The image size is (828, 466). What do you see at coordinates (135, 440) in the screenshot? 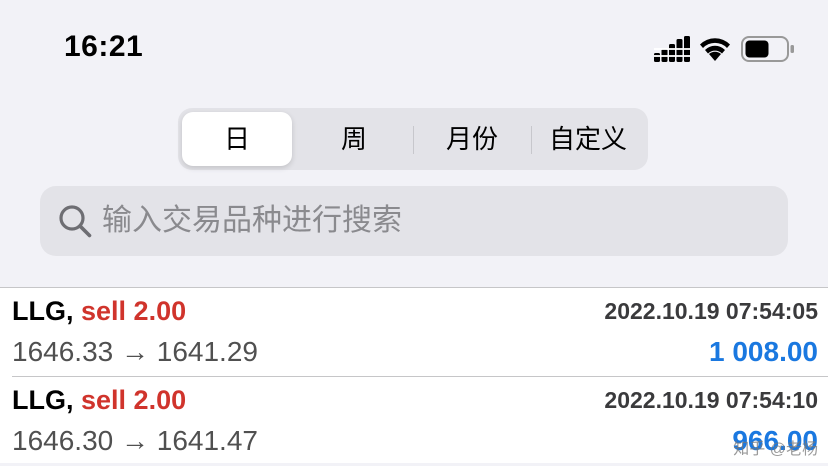
I see `trade-prices: 1646.30 → 1641.47` at bounding box center [135, 440].